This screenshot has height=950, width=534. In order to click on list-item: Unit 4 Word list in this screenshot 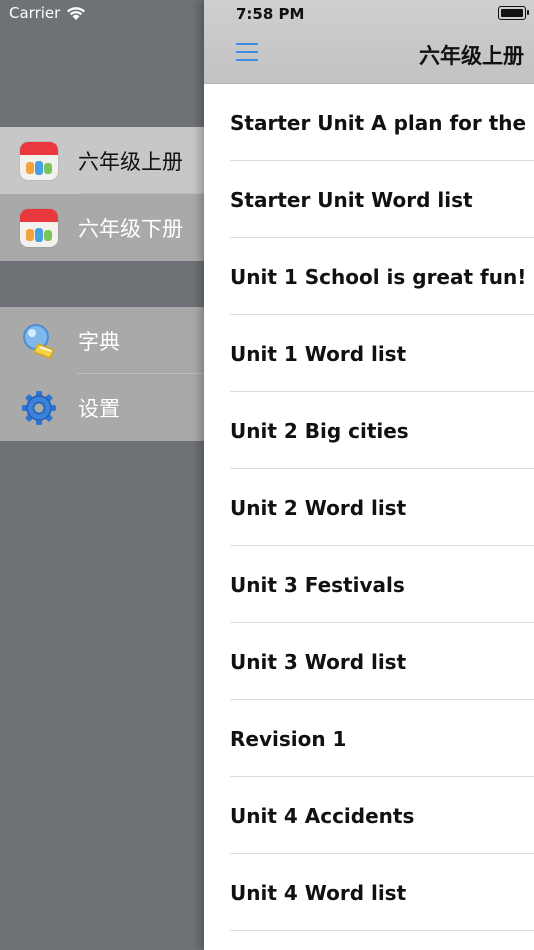, I will do `click(369, 892)`.